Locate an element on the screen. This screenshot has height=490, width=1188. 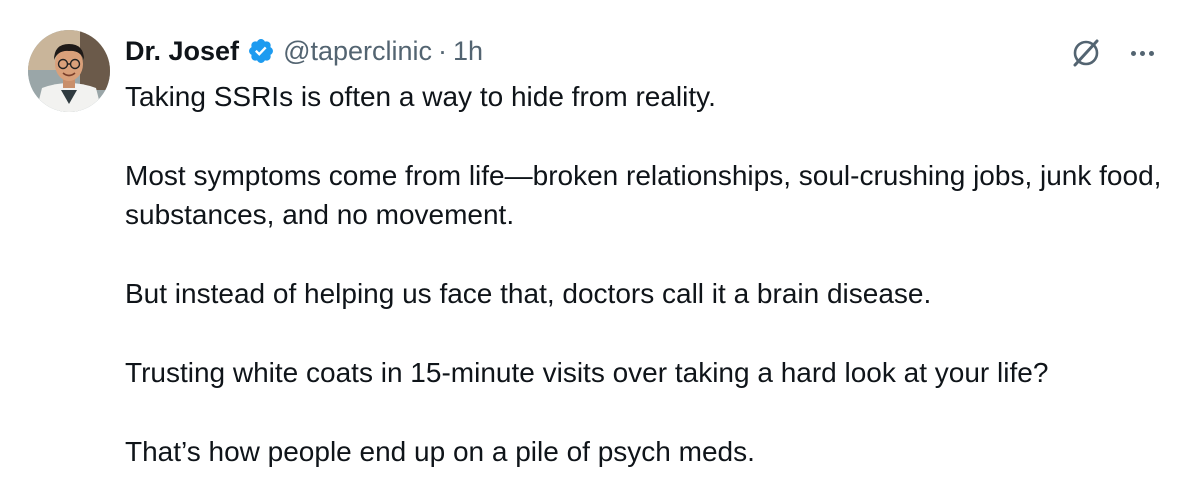
display-name: Dr. Josef is located at coordinates (182, 51).